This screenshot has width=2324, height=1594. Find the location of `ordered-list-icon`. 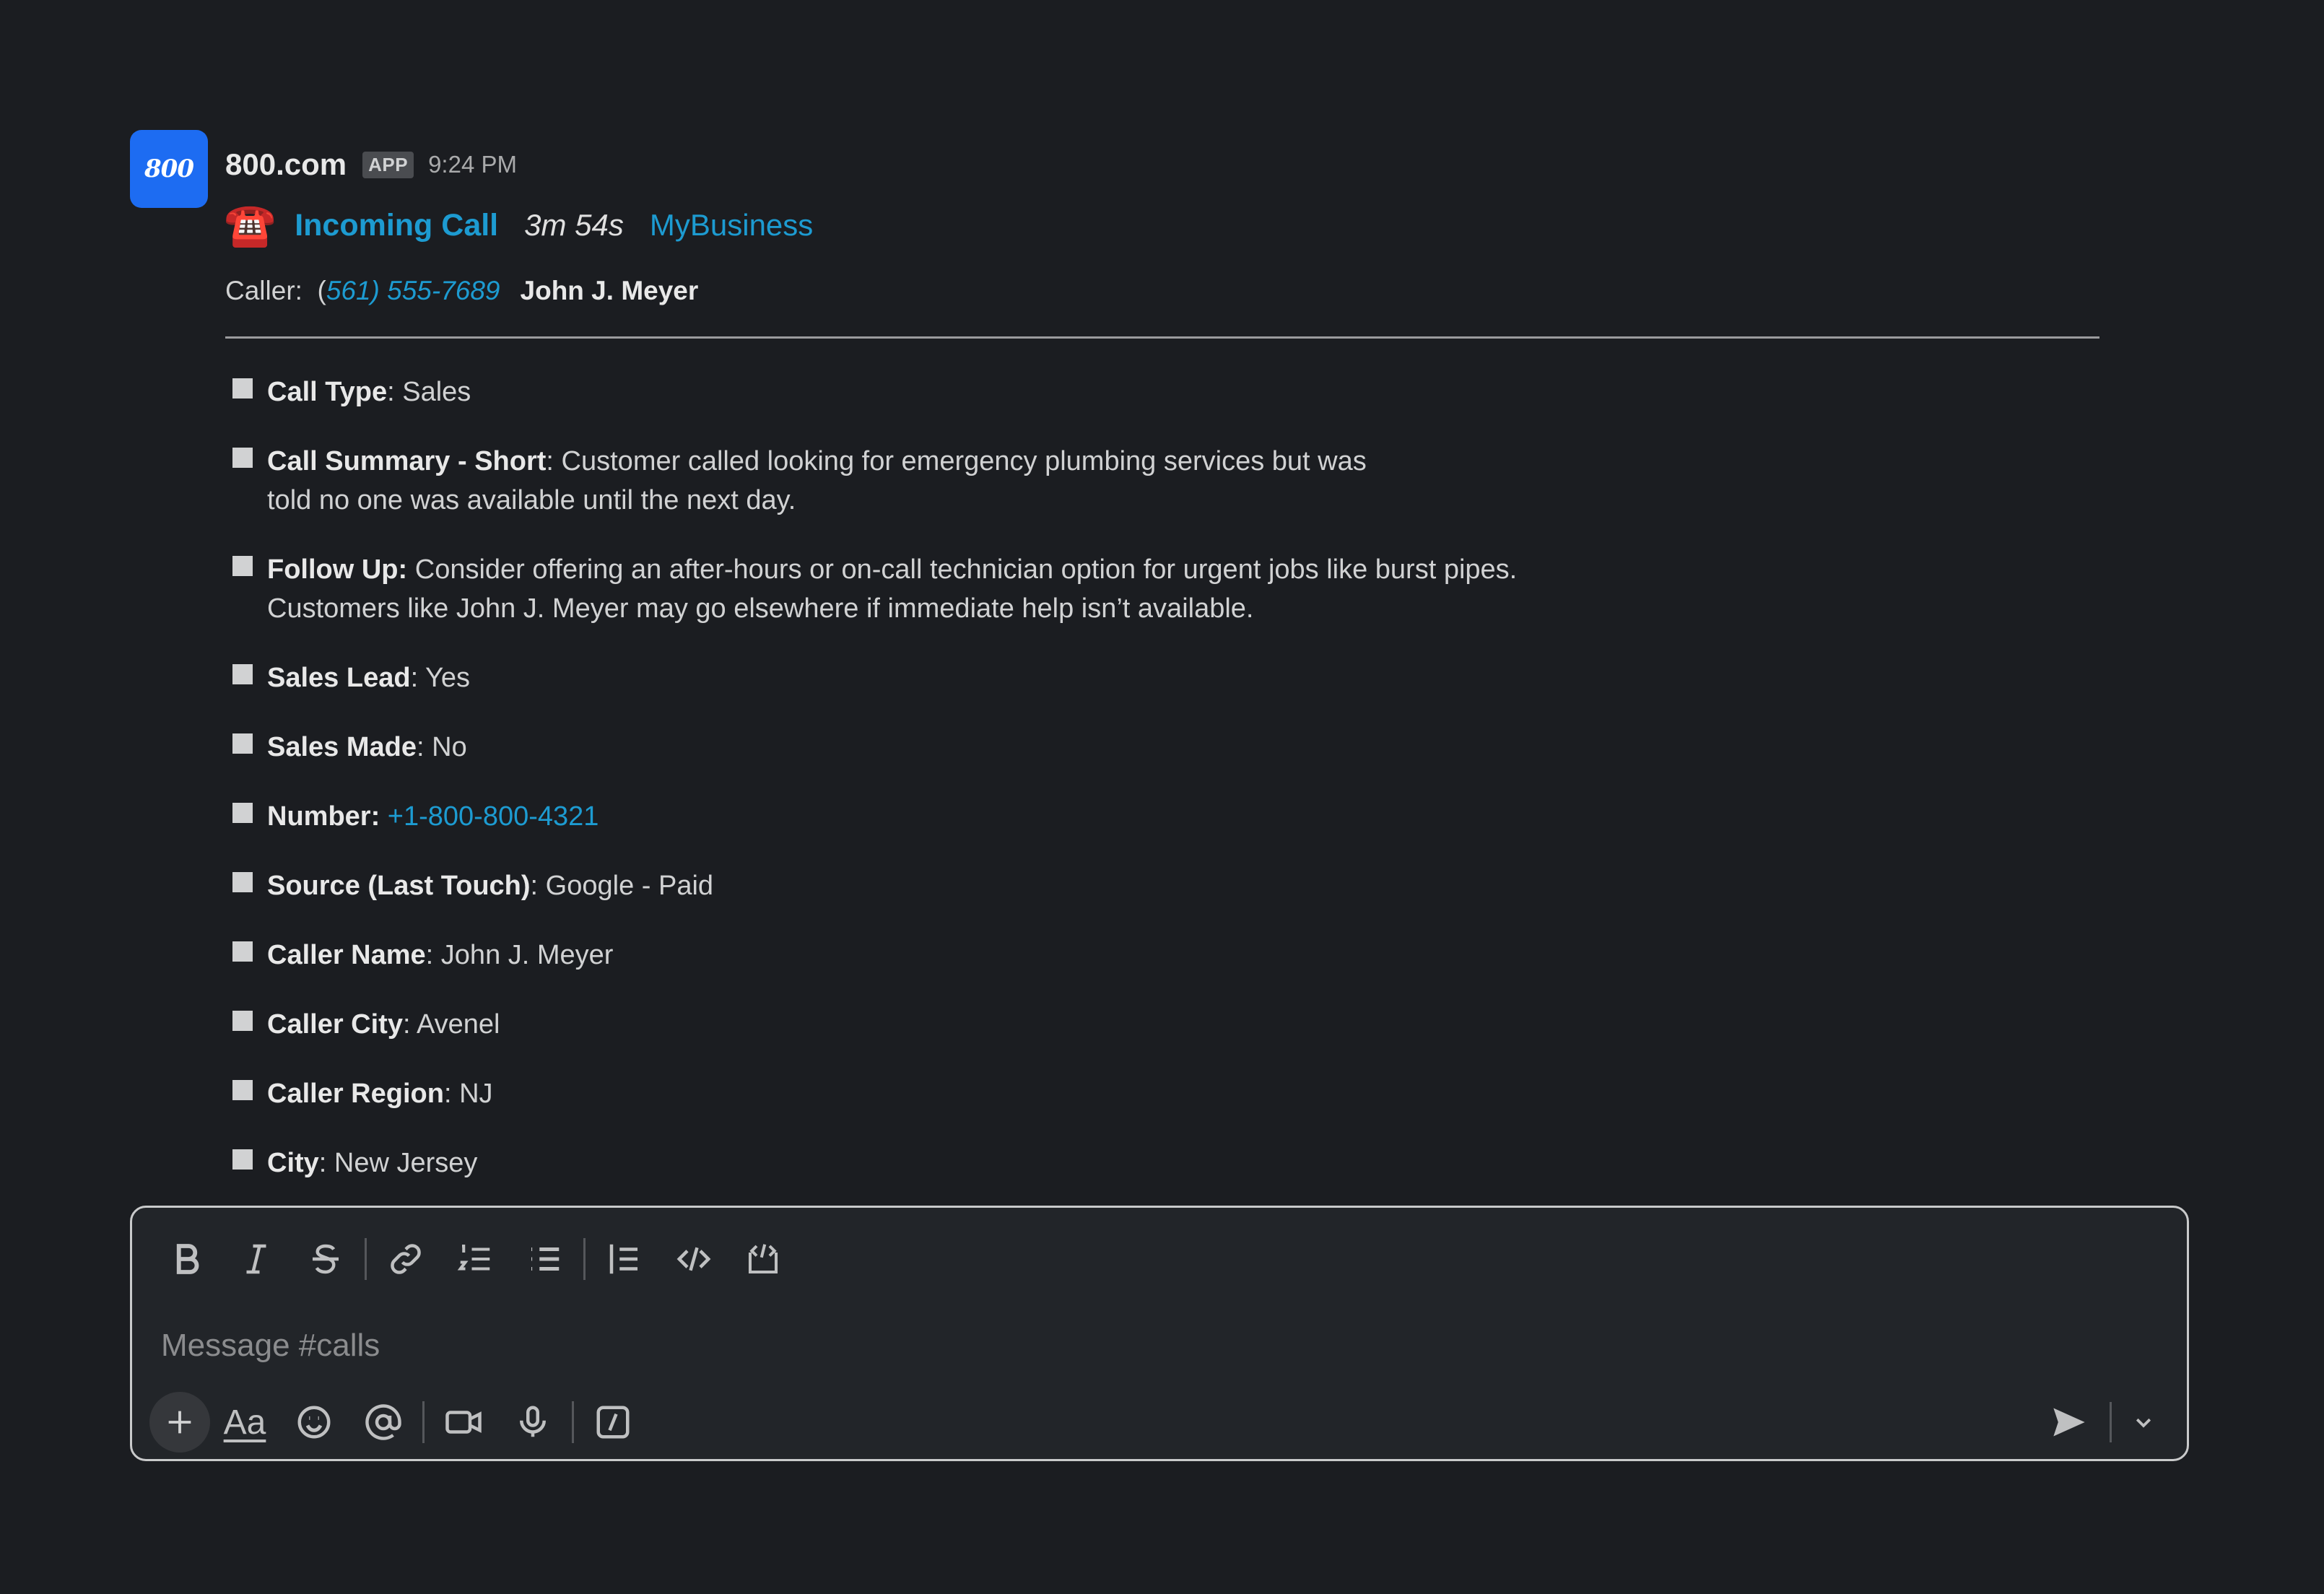

ordered-list-icon is located at coordinates (475, 1259).